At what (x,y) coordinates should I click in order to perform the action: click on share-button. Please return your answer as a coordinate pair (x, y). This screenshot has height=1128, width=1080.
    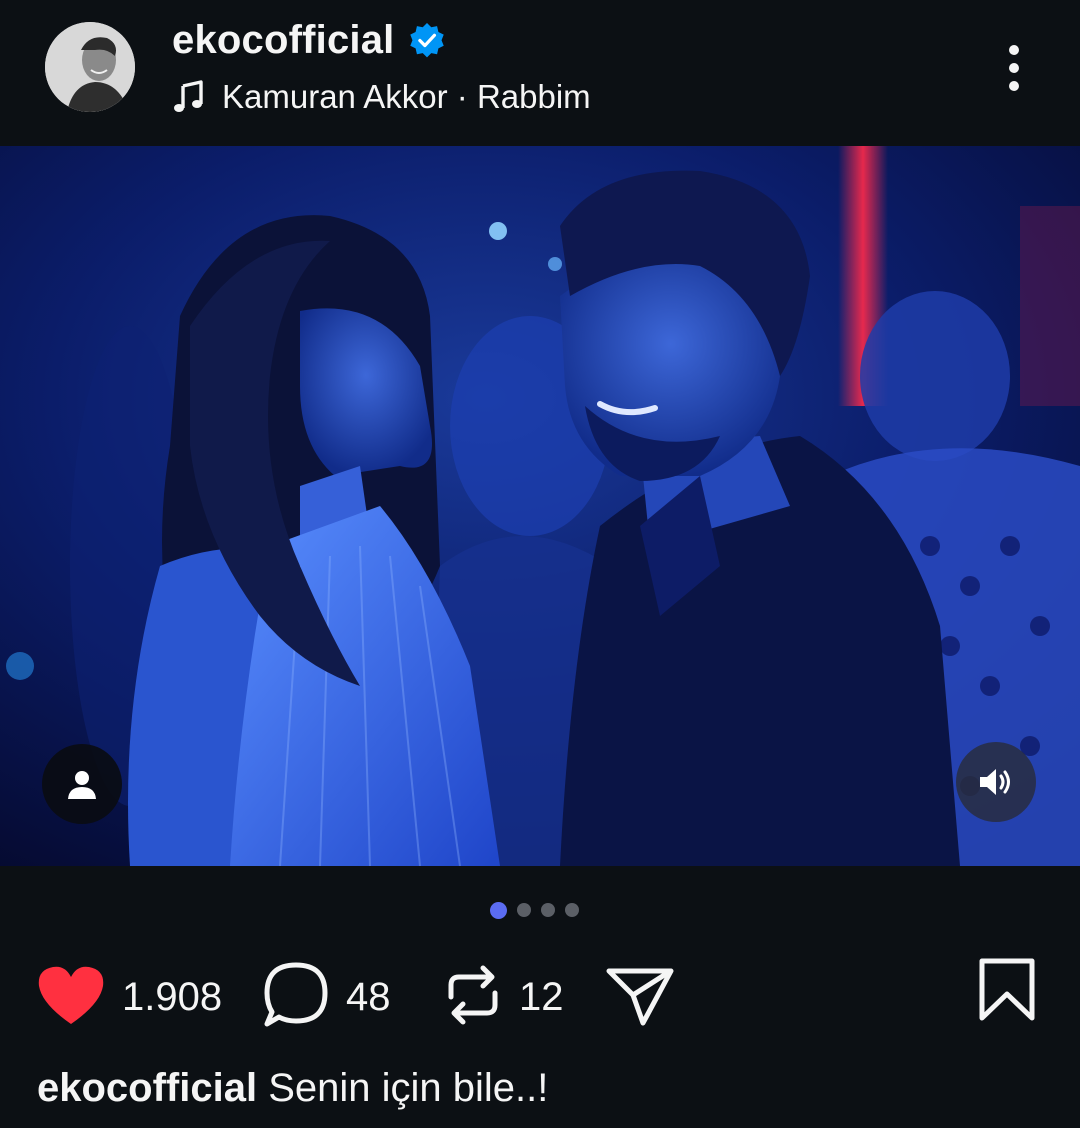
    Looking at the image, I should click on (640, 997).